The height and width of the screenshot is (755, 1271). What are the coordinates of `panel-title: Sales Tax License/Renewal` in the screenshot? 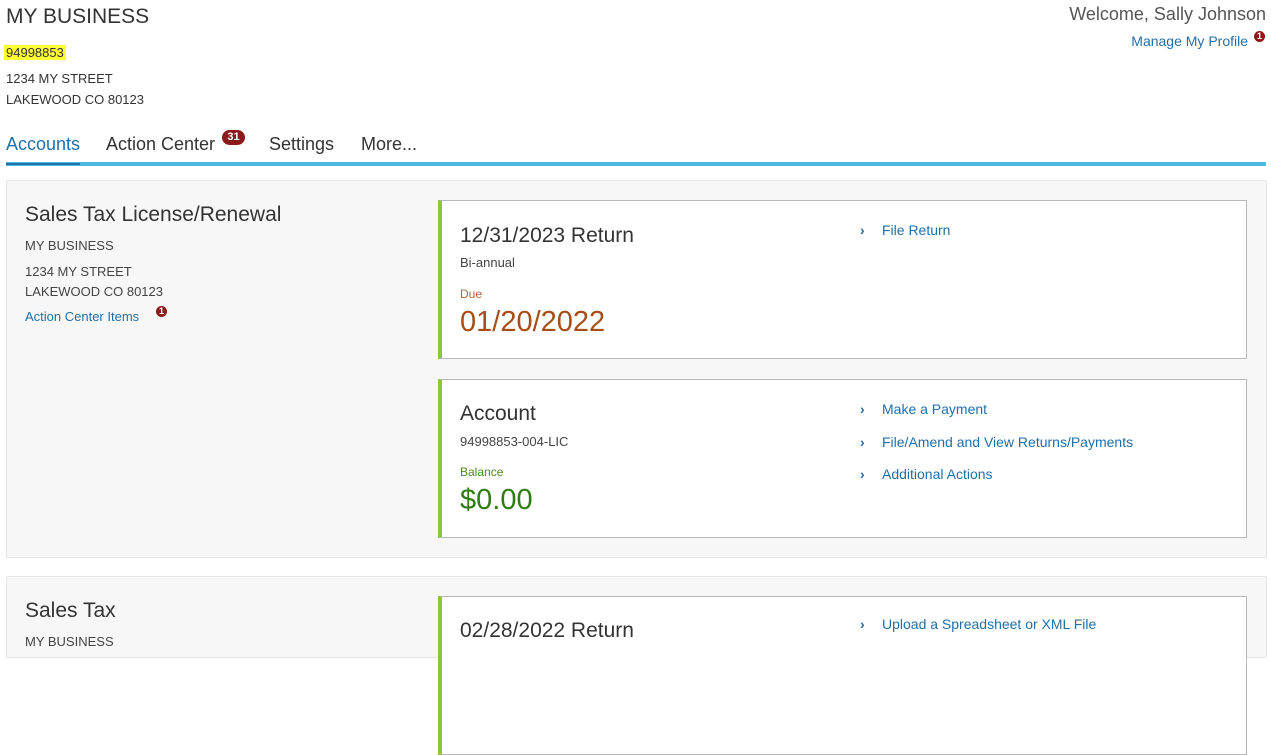 It's located at (153, 214).